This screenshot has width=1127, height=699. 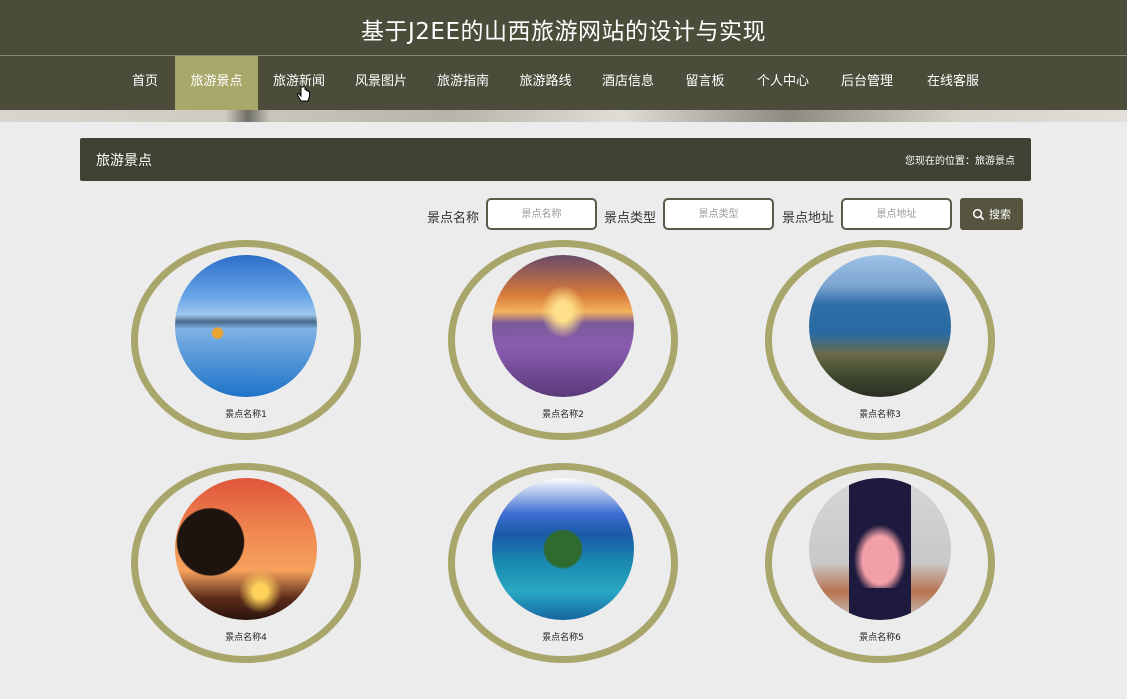 What do you see at coordinates (705, 83) in the screenshot?
I see `nav-item-messages: 留言板` at bounding box center [705, 83].